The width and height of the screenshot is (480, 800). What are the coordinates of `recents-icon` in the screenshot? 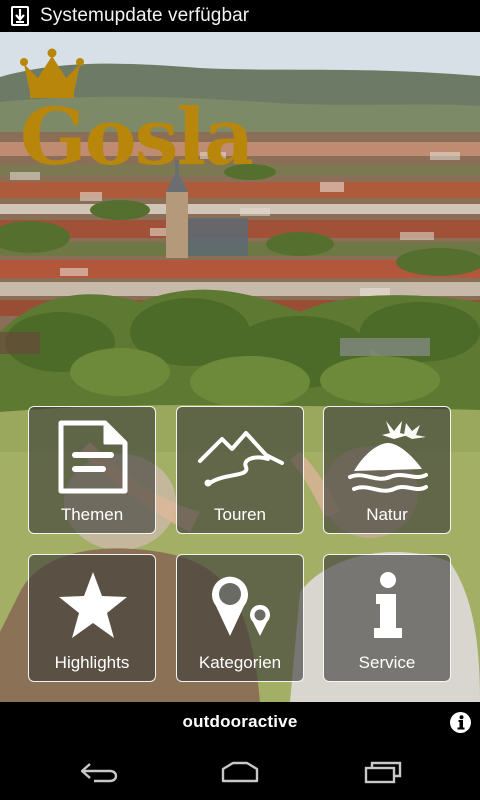 It's located at (382, 772).